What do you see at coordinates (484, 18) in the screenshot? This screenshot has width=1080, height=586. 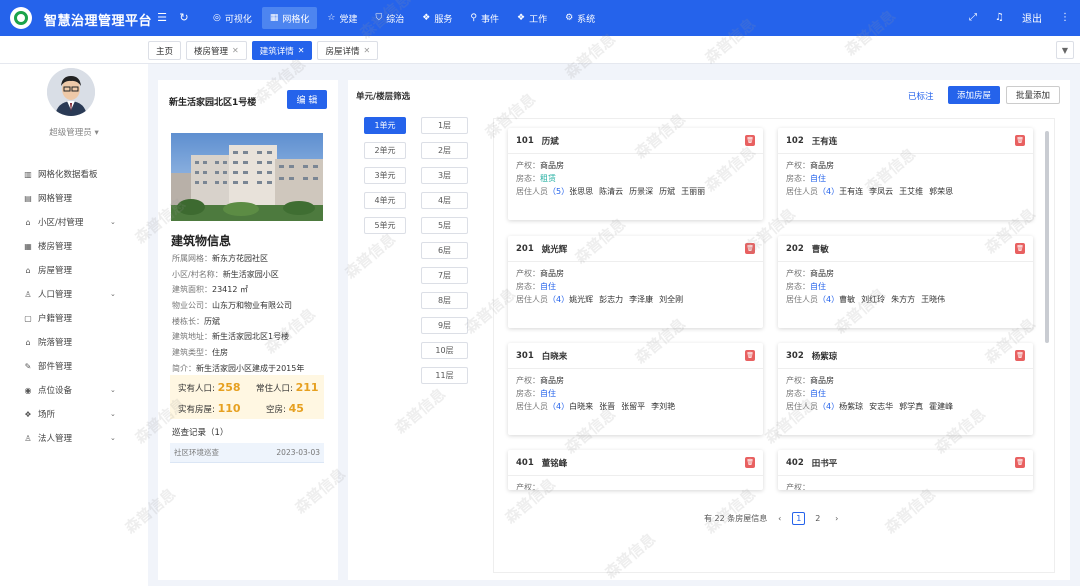 I see `nav-item-5: ⚲ 事件` at bounding box center [484, 18].